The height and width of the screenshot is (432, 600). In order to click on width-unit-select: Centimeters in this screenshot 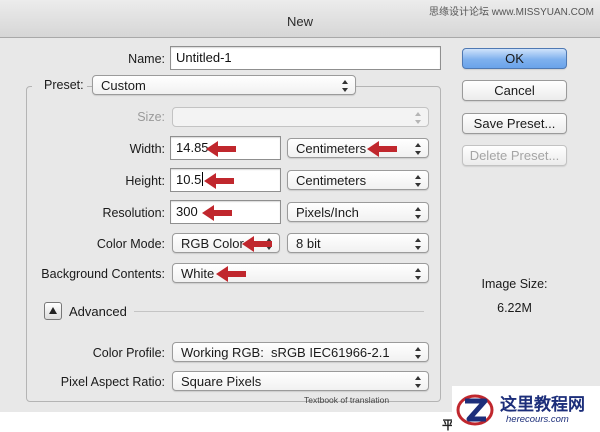, I will do `click(358, 148)`.